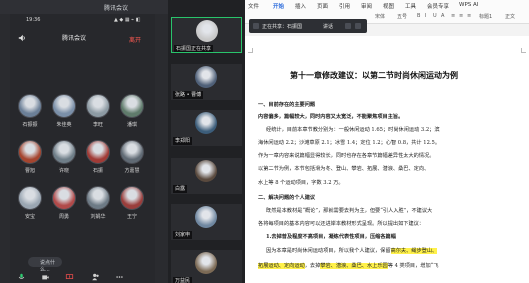 The image size is (529, 283). Describe the element at coordinates (30, 207) in the screenshot. I see `participant-tile: 安宝` at that location.